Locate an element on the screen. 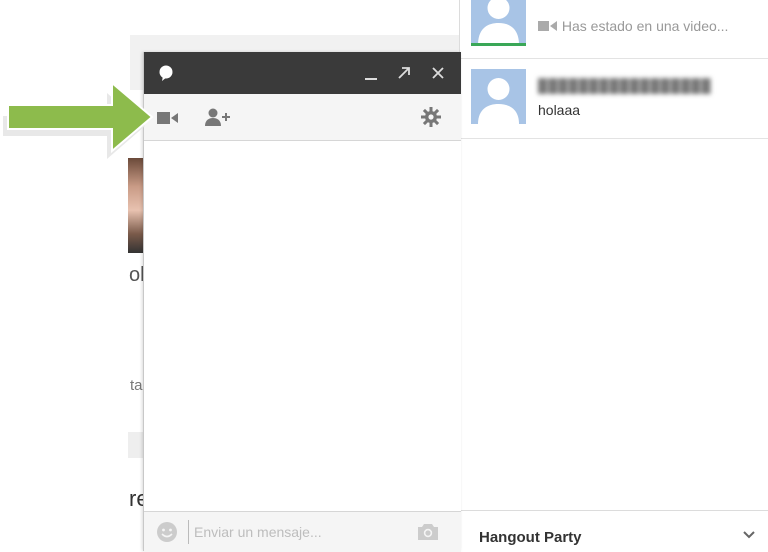 Image resolution: width=768 pixels, height=552 pixels. chat-input-bar is located at coordinates (302, 531).